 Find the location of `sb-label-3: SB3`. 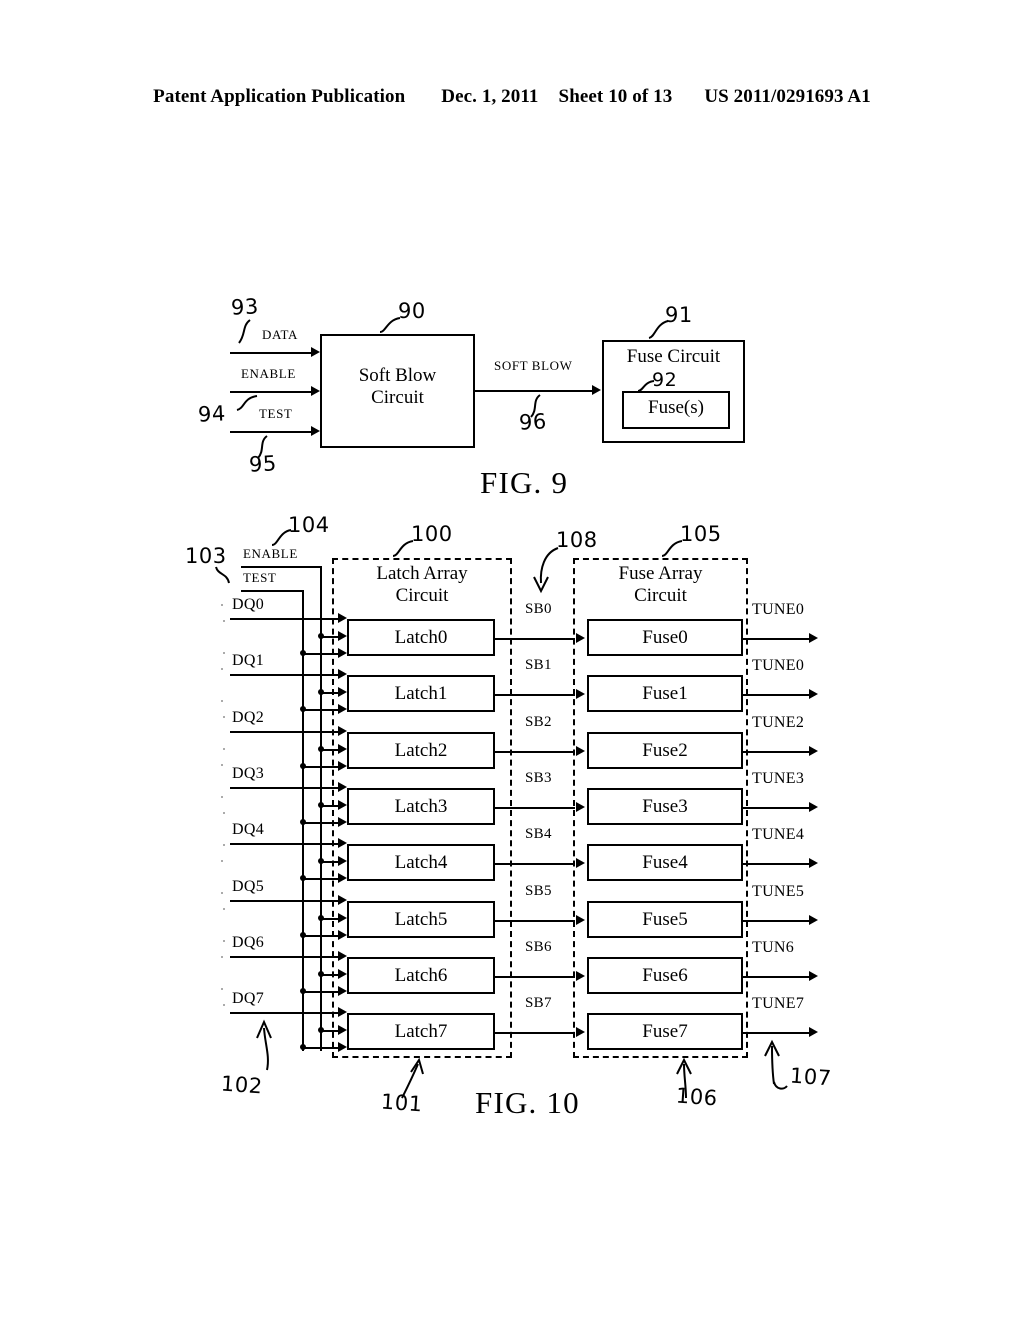

sb-label-3: SB3 is located at coordinates (538, 778).